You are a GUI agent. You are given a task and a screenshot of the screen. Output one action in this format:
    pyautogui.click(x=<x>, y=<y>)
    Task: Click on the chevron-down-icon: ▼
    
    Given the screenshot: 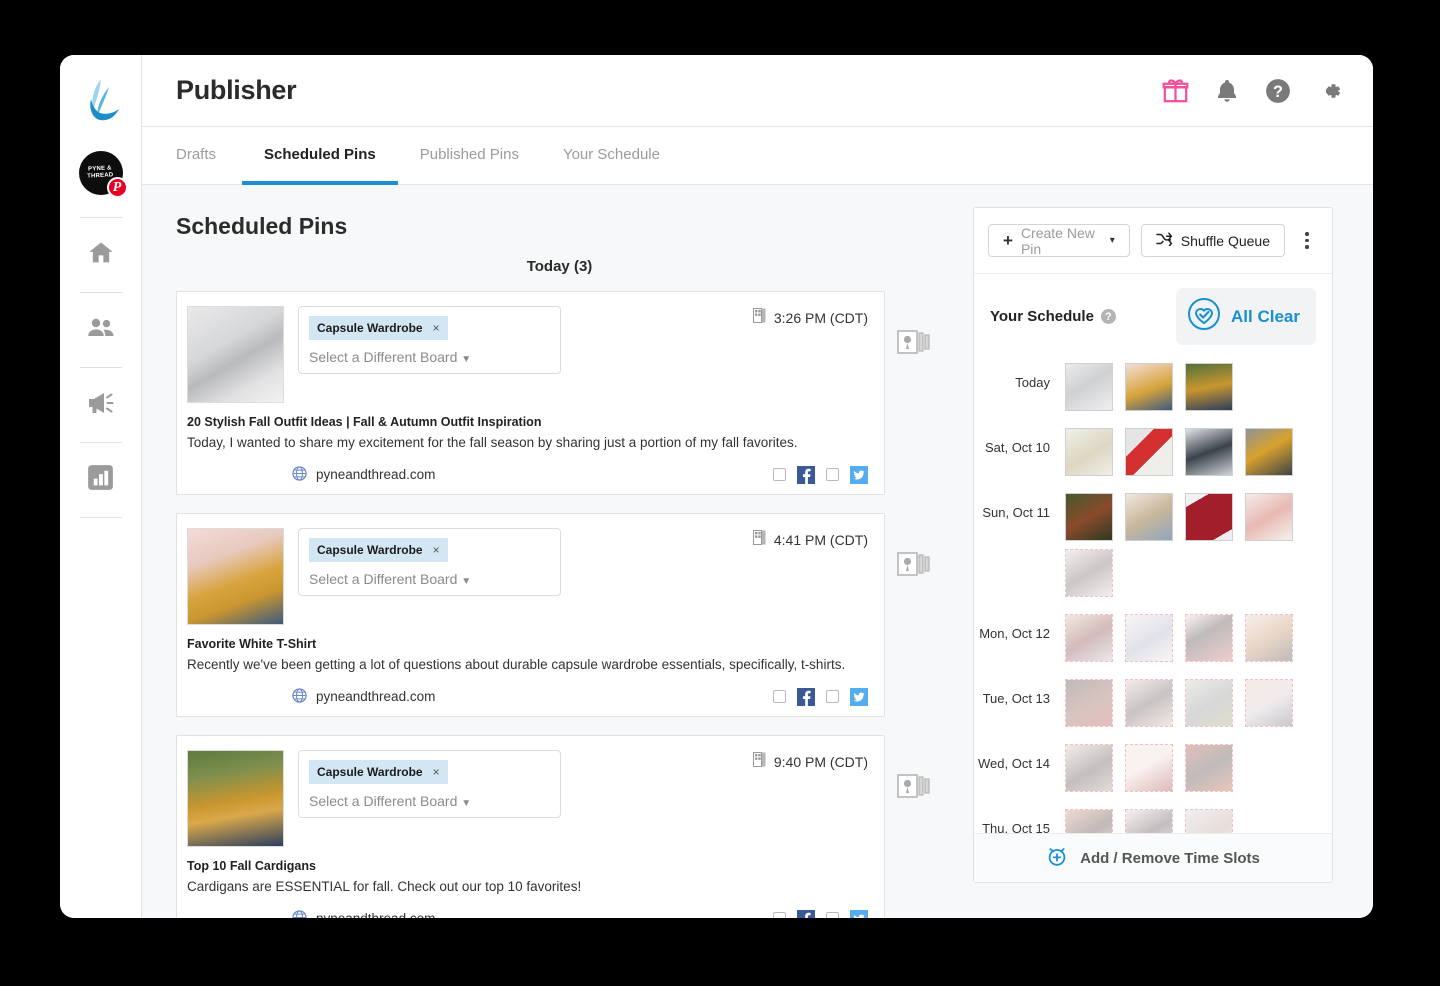 What is the action you would take?
    pyautogui.click(x=466, y=359)
    